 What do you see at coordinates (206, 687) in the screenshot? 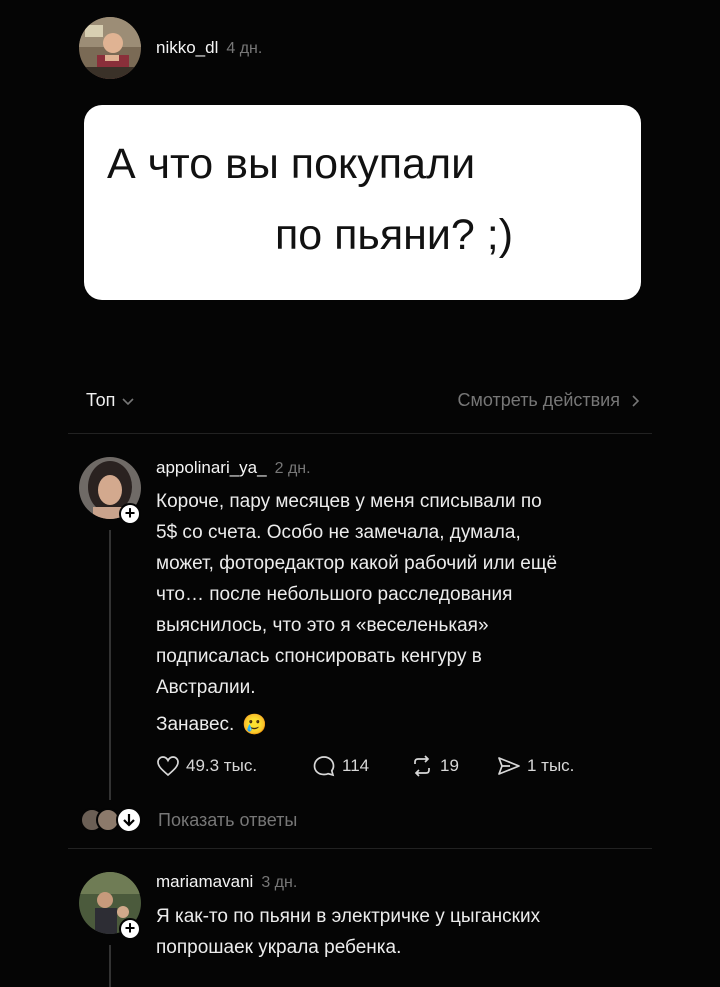
I see `comment-line: Австралии.` at bounding box center [206, 687].